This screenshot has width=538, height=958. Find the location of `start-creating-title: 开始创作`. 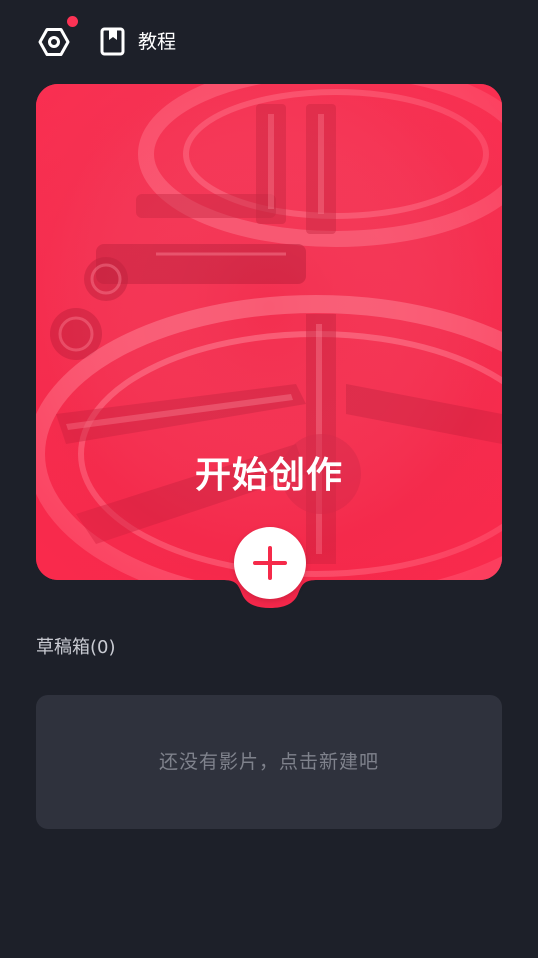

start-creating-title: 开始创作 is located at coordinates (268, 475).